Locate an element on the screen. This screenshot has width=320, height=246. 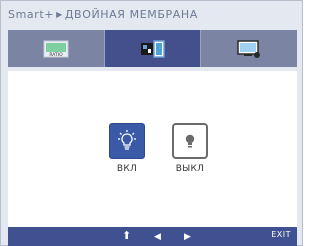
osd-title: Smart+ ▶ ДВОЙНАЯ МЕМБРАНА is located at coordinates (153, 17).